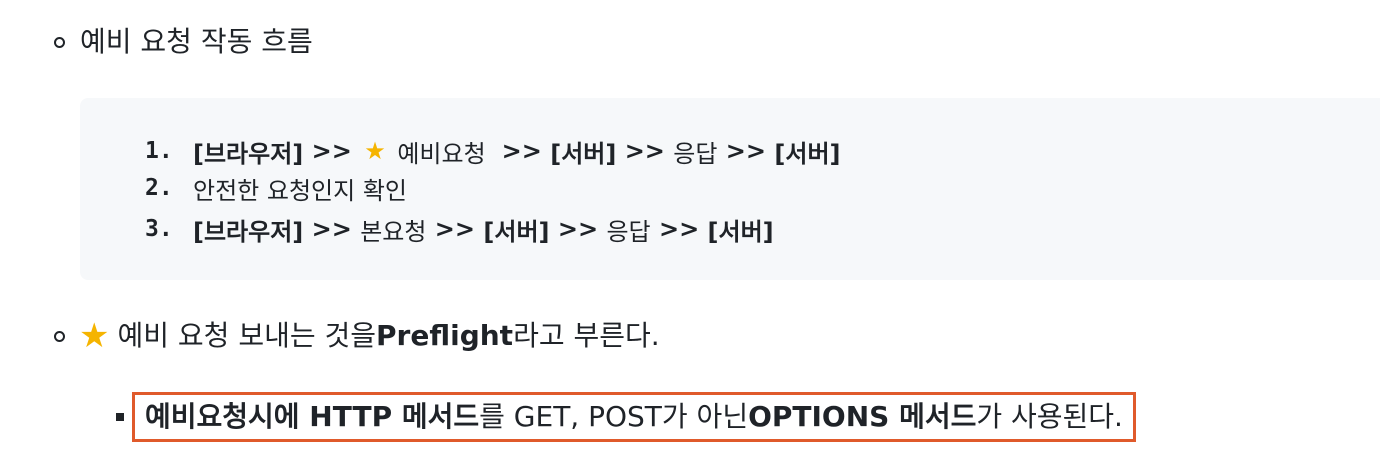 The height and width of the screenshot is (468, 1380). Describe the element at coordinates (196, 41) in the screenshot. I see `list-item-text: 예비 요청 작동 흐름` at that location.